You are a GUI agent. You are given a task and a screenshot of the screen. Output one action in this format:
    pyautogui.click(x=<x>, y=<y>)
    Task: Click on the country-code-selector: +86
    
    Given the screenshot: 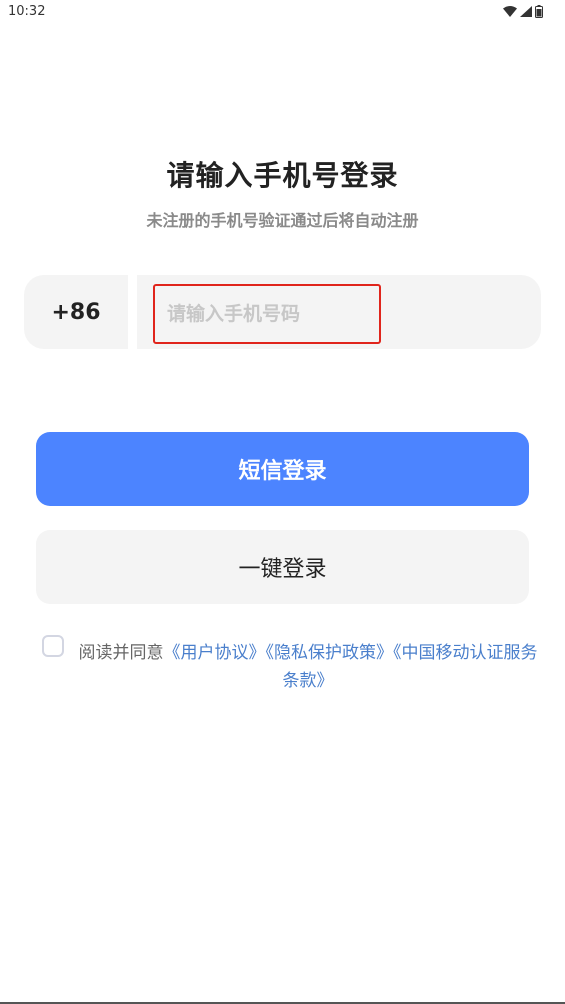 What is the action you would take?
    pyautogui.click(x=76, y=312)
    